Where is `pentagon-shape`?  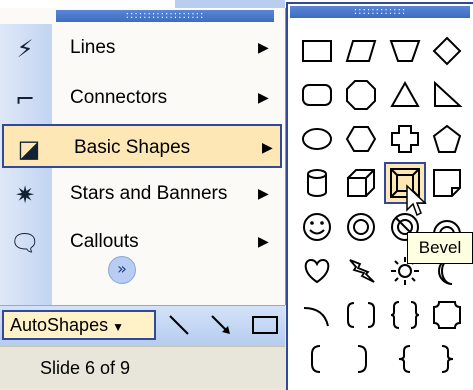 pentagon-shape is located at coordinates (447, 139).